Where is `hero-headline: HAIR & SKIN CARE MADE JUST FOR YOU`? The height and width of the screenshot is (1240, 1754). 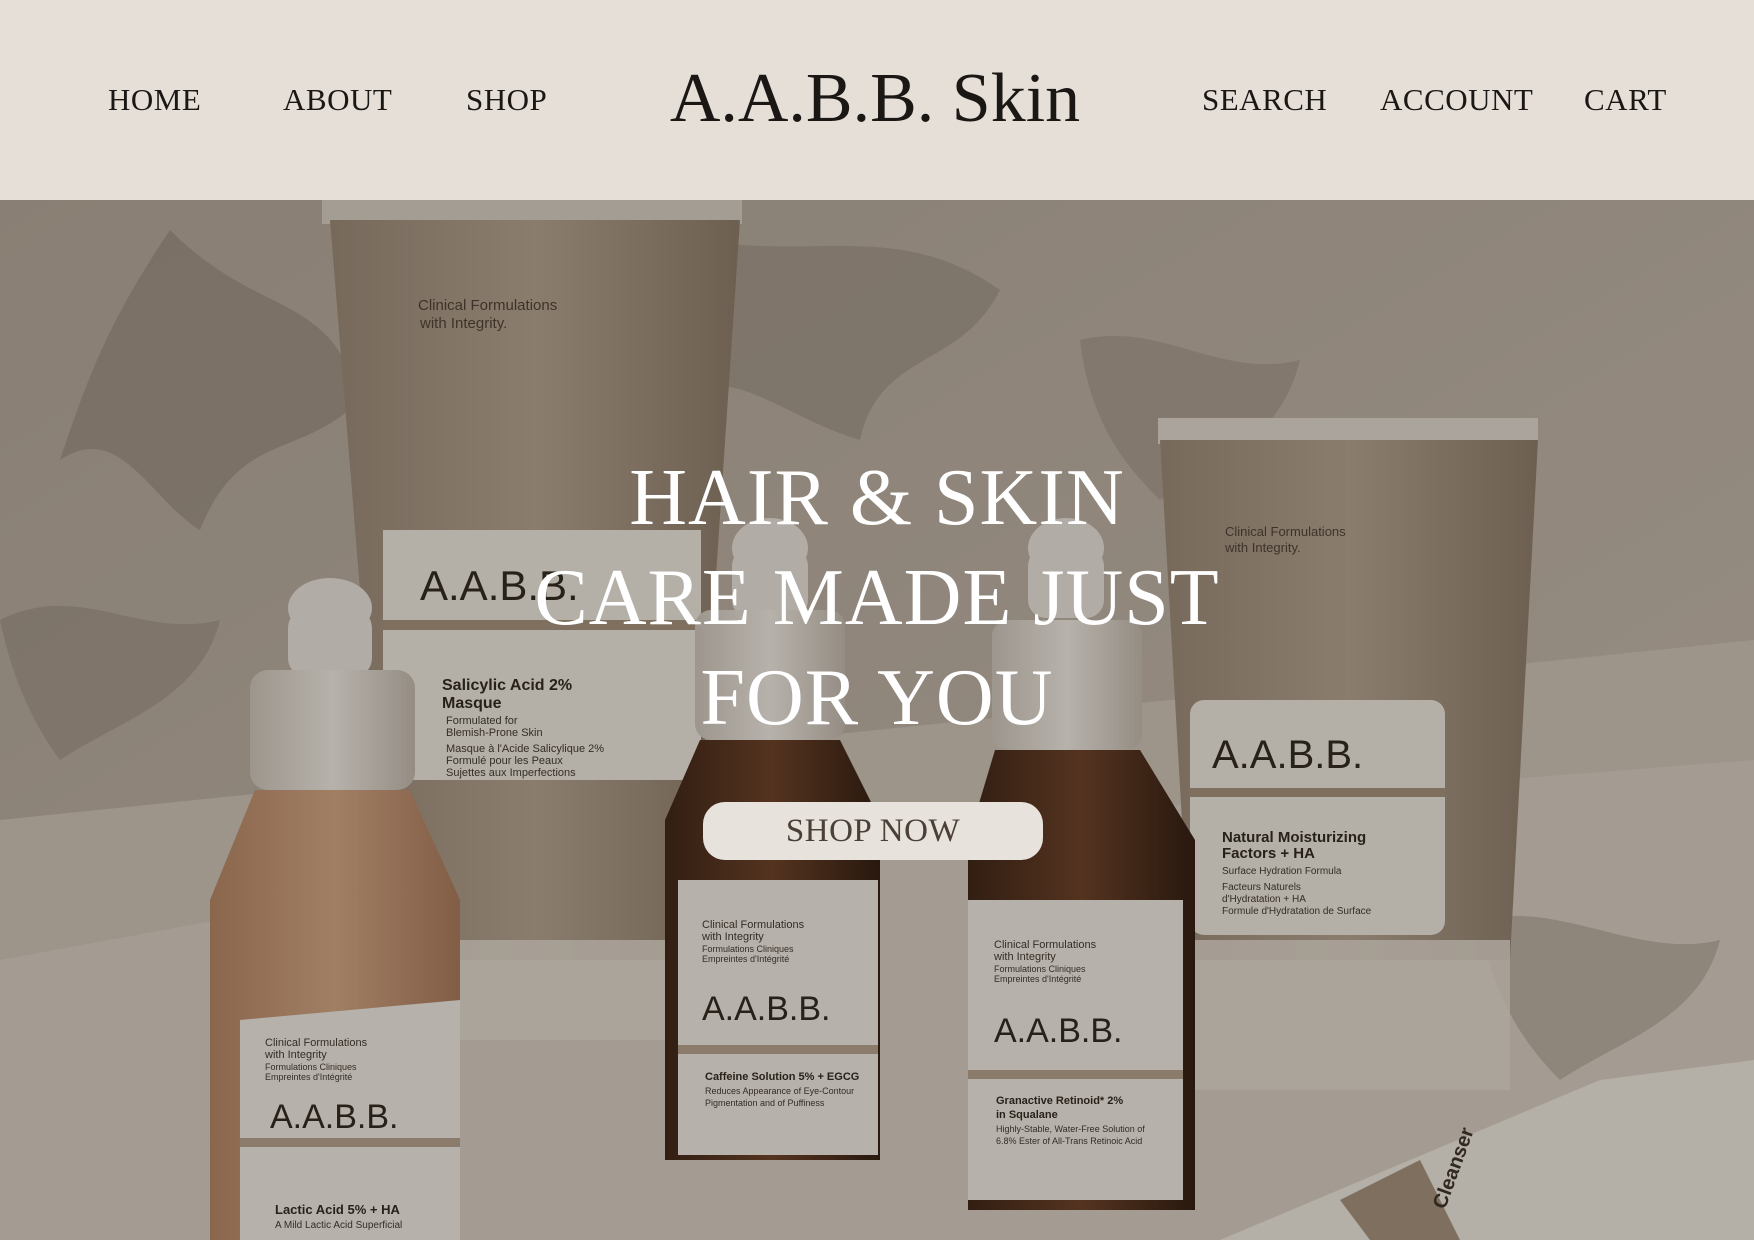 hero-headline: HAIR & SKIN CARE MADE JUST FOR YOU is located at coordinates (877, 598).